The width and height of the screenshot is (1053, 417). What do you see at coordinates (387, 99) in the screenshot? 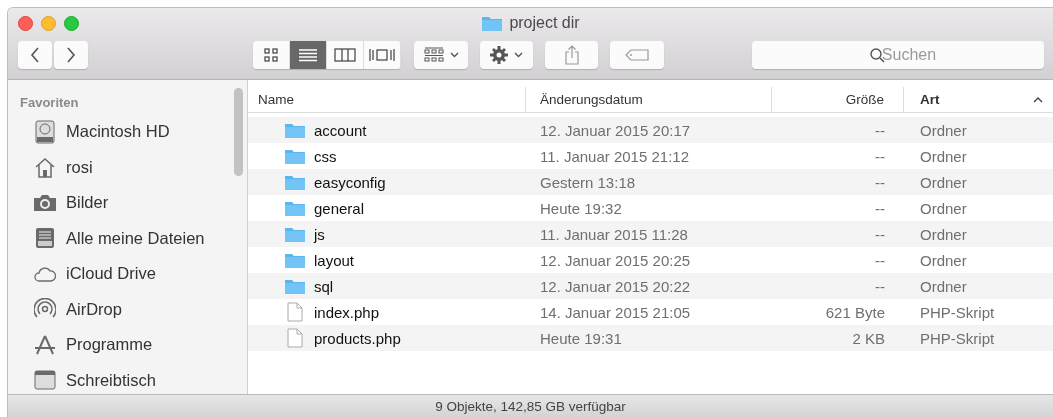
I see `column-header: Name` at bounding box center [387, 99].